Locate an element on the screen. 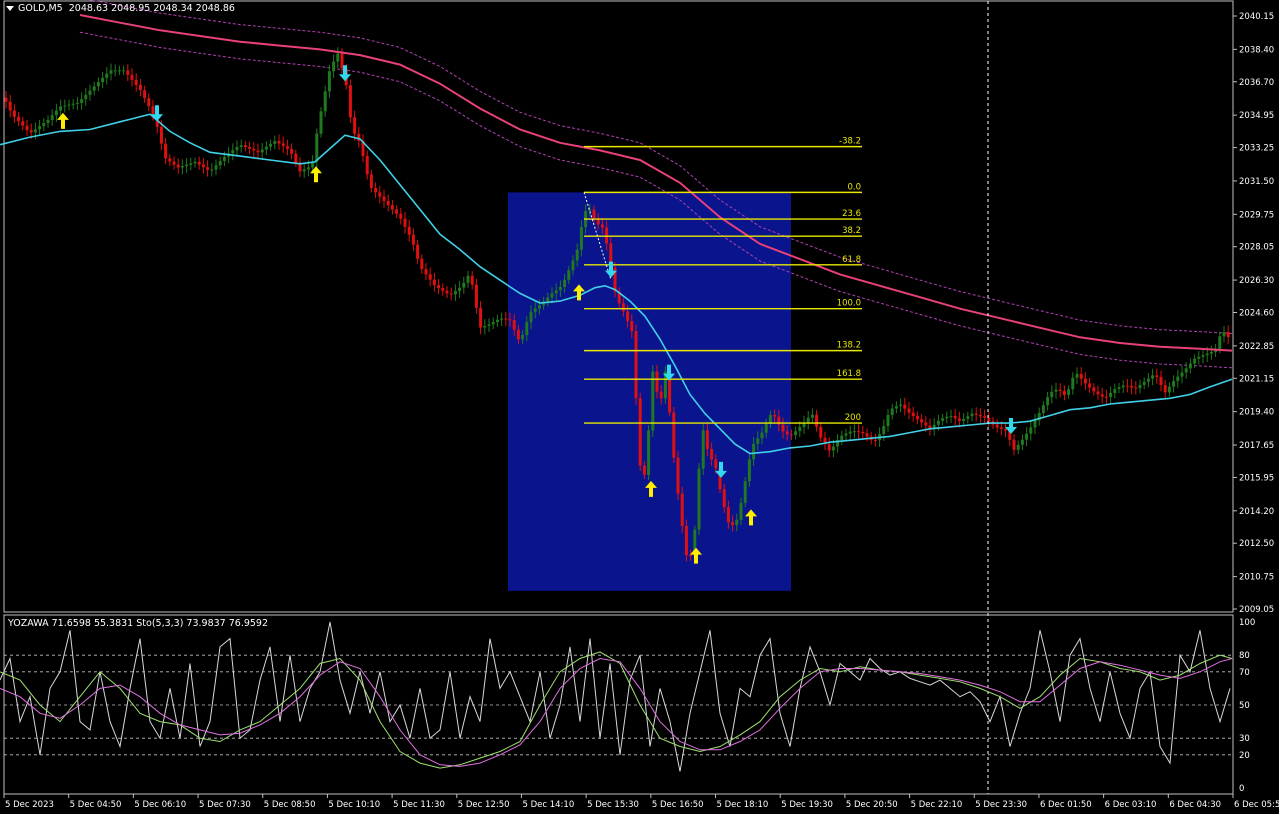 Image resolution: width=1279 pixels, height=814 pixels. price-tick-label: 2040.15 is located at coordinates (1256, 17).